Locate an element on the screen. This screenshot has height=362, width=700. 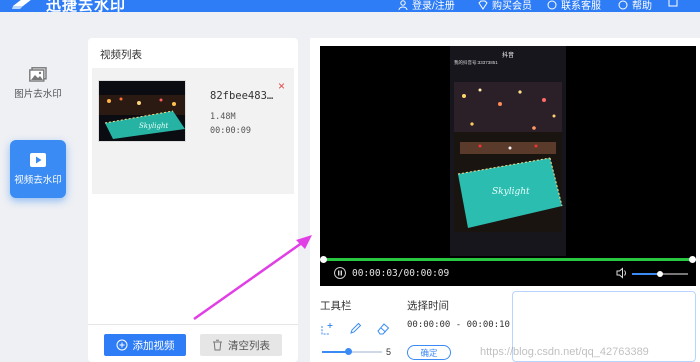
video-list-title: 视频列表 is located at coordinates (121, 55).